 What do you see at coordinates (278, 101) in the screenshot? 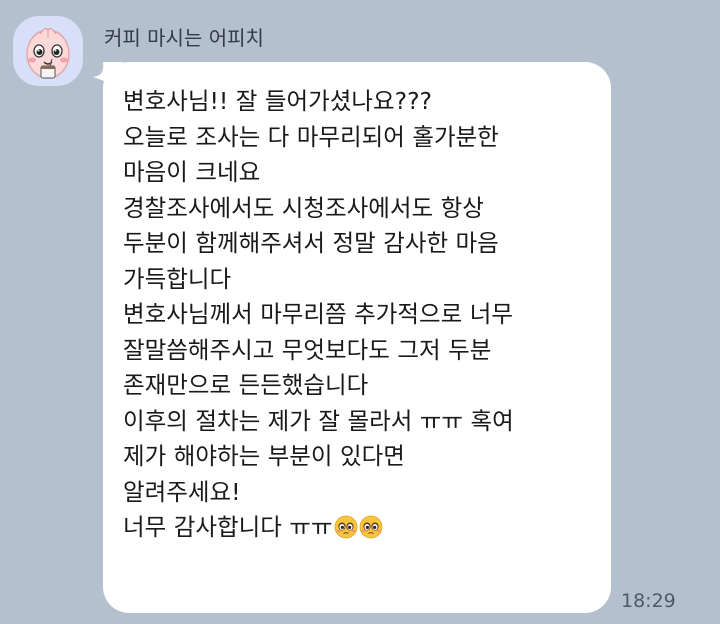
I see `message-line: 변호사님!! 잘 들어가셨나요???` at bounding box center [278, 101].